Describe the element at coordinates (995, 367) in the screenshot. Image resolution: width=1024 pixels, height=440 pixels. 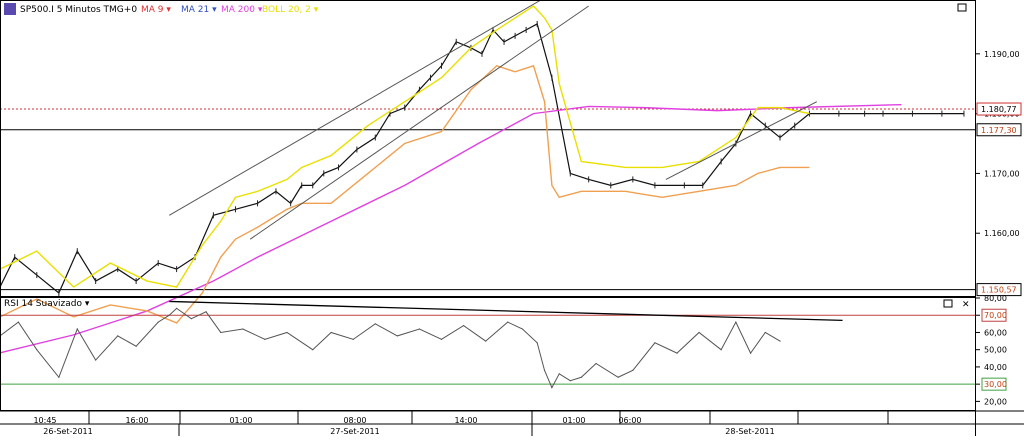
I see `rsi-y-tick-label: 40,00` at that location.